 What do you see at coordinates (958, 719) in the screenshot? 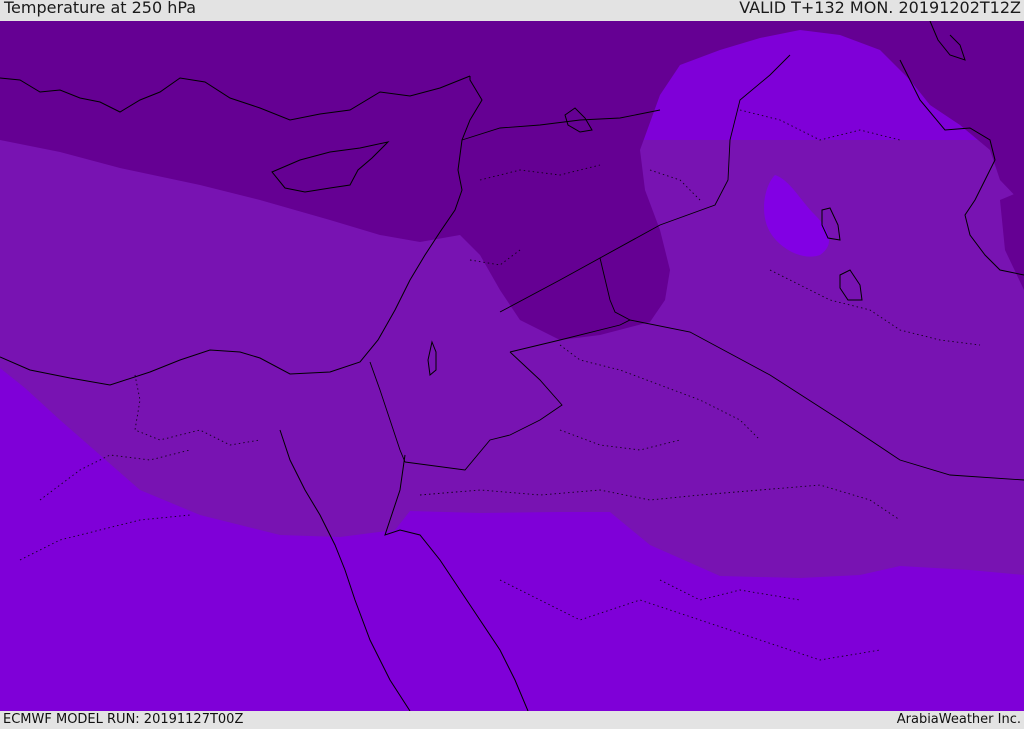
I see `credit-label: ArabiaWeather Inc.` at bounding box center [958, 719].